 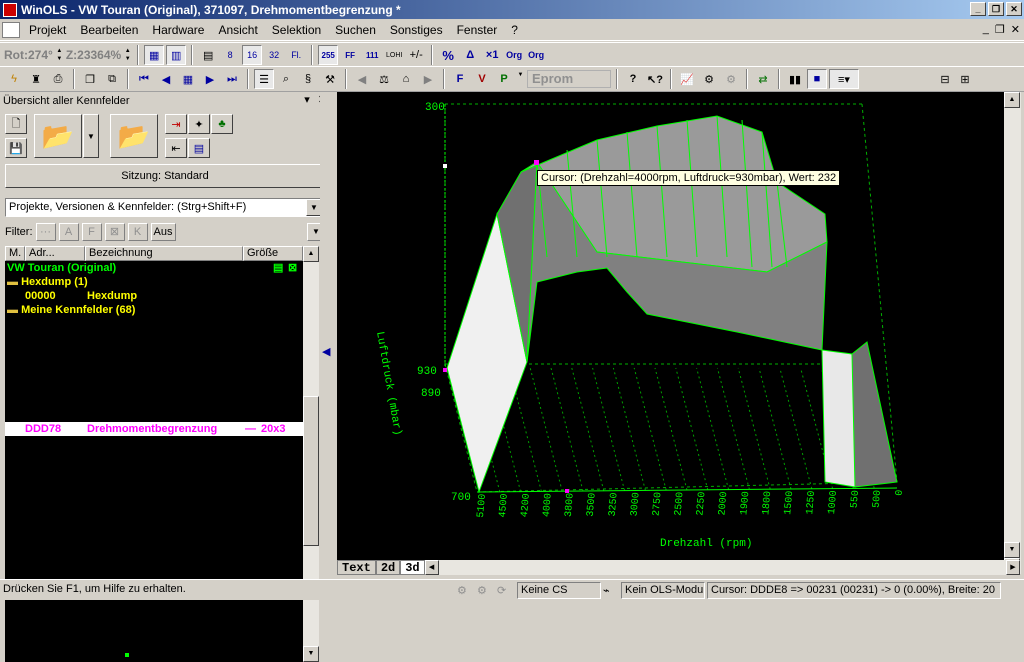 I want to click on list-item-selected: DDD78 Drehmomentbegrenzung — 20x3, so click(x=154, y=429).